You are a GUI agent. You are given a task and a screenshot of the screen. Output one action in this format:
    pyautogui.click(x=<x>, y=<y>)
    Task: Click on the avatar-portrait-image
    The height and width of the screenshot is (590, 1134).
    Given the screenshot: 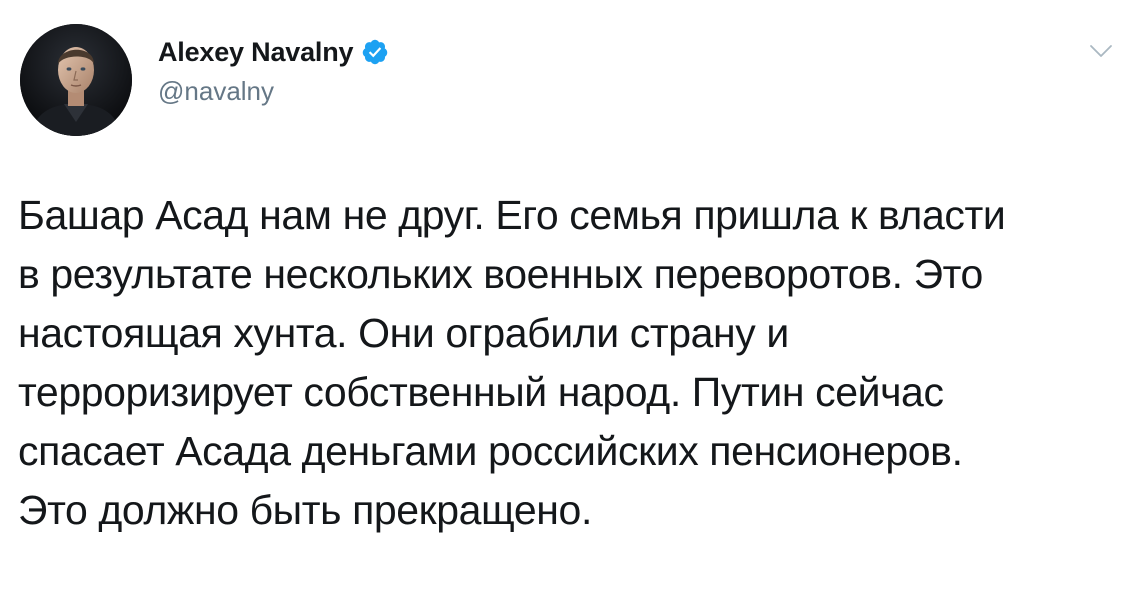 What is the action you would take?
    pyautogui.click(x=76, y=80)
    